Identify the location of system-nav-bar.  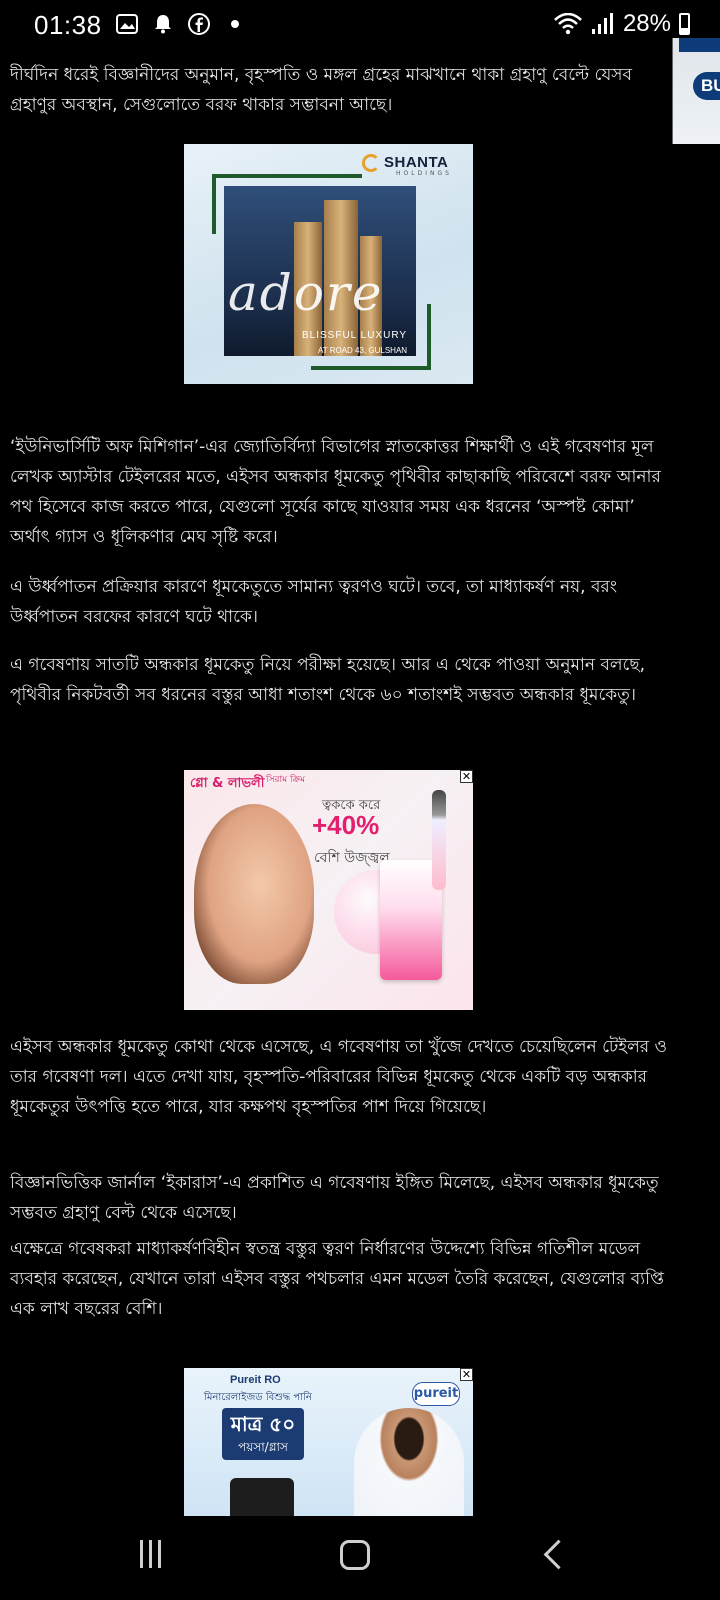
(360, 1558).